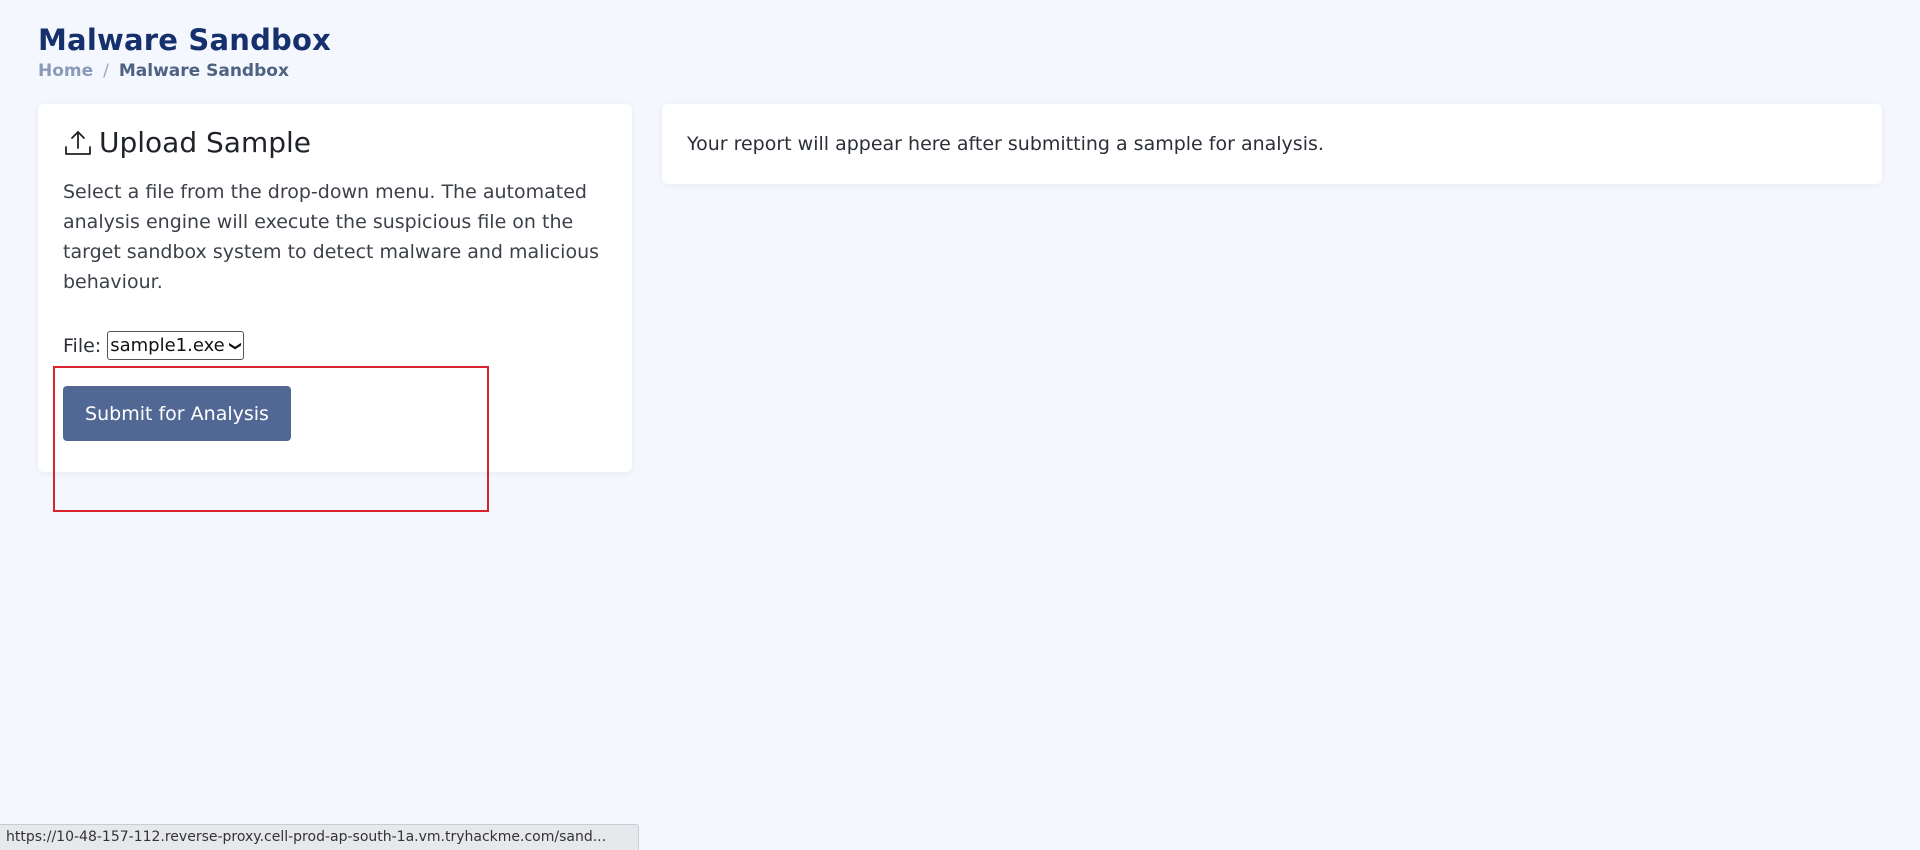  I want to click on file-select-value: sample1.exe, so click(167, 345).